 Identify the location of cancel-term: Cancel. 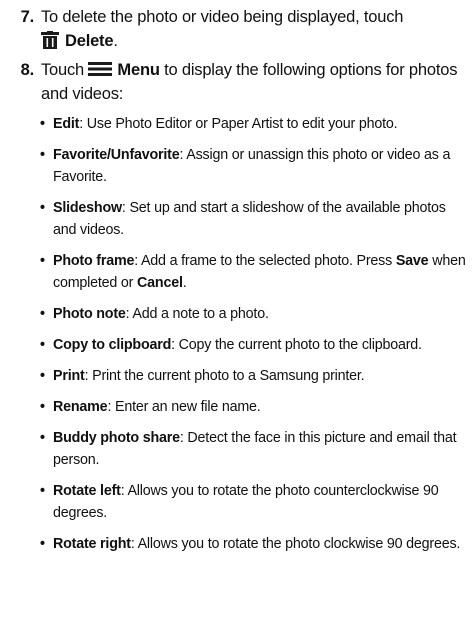
(160, 283).